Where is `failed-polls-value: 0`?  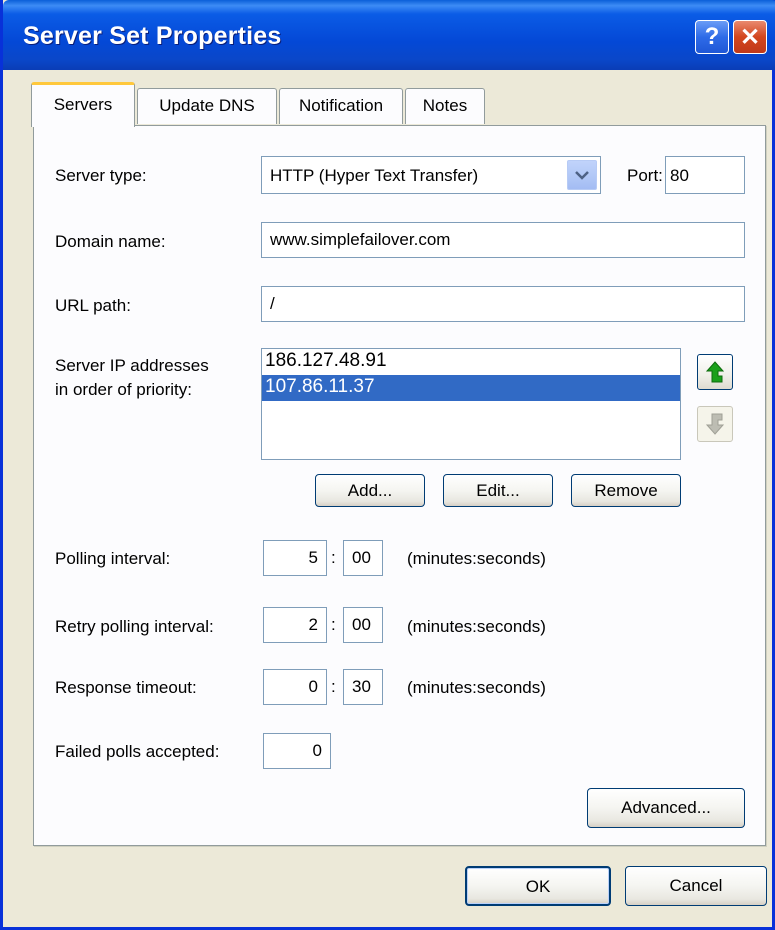
failed-polls-value: 0 is located at coordinates (317, 750).